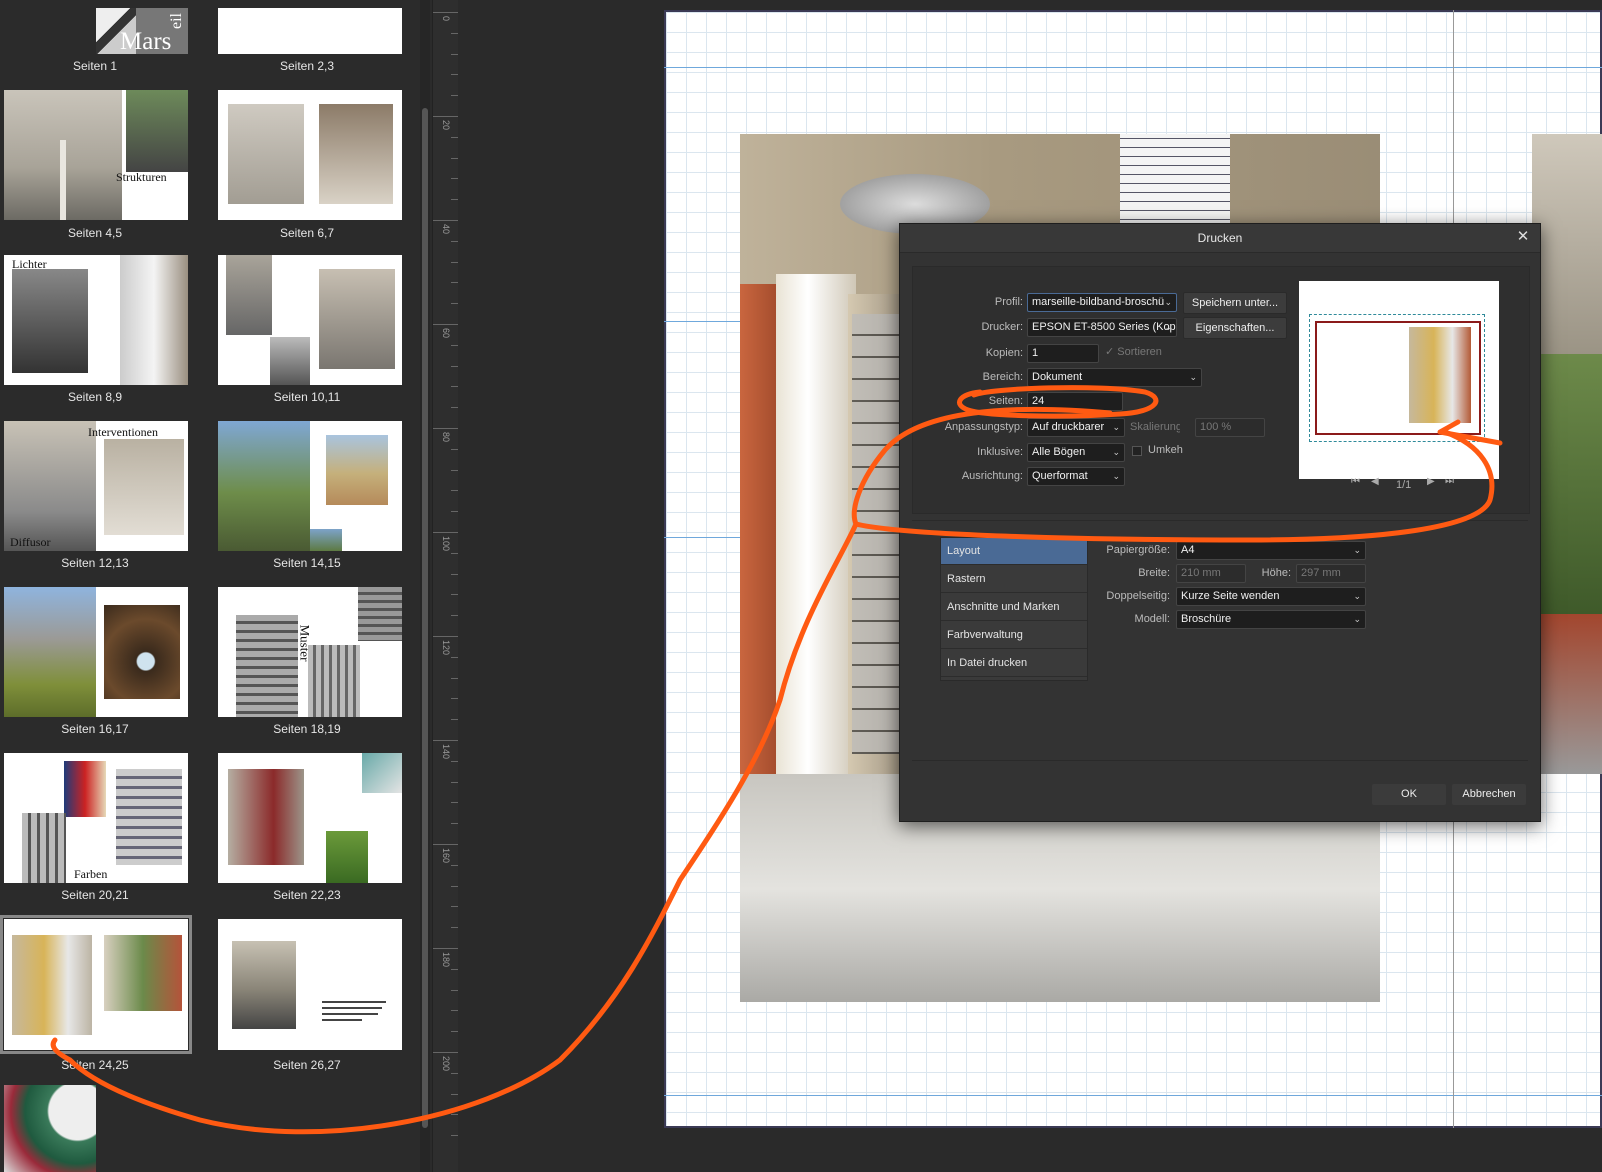 This screenshot has width=1602, height=1172. Describe the element at coordinates (1523, 237) in the screenshot. I see `close-icon: ✕` at that location.